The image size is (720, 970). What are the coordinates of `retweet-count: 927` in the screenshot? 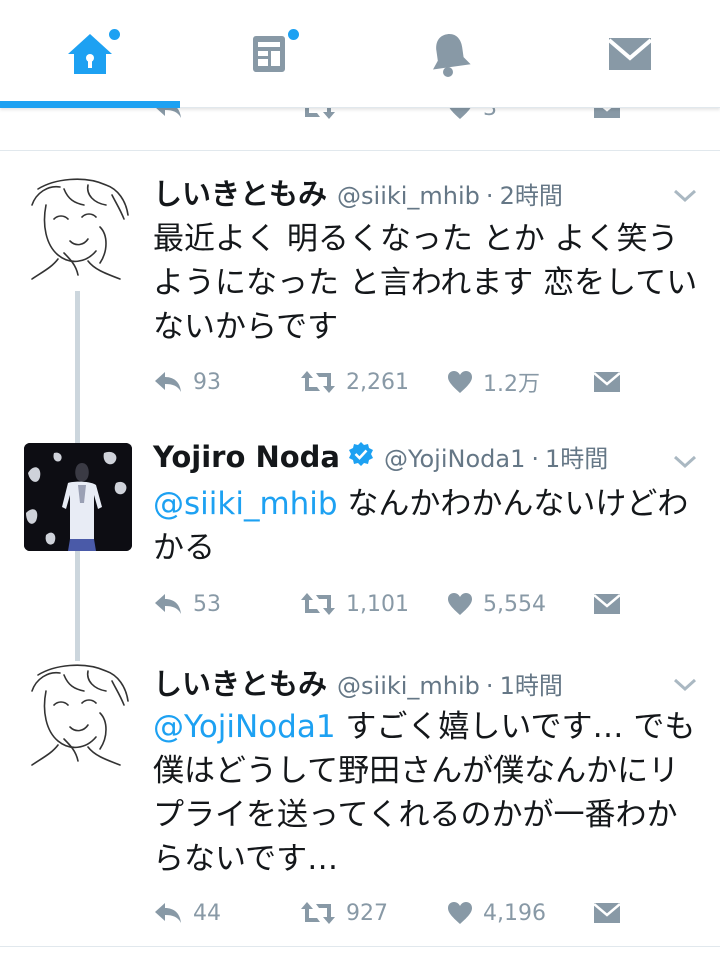 It's located at (367, 913).